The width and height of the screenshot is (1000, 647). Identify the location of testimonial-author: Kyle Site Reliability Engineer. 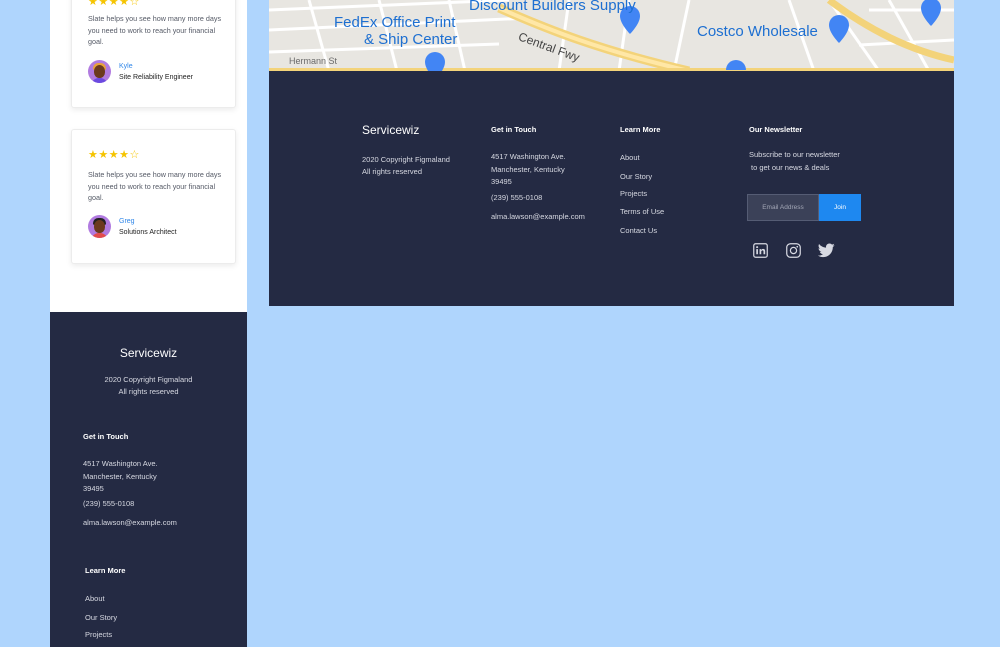
(140, 71).